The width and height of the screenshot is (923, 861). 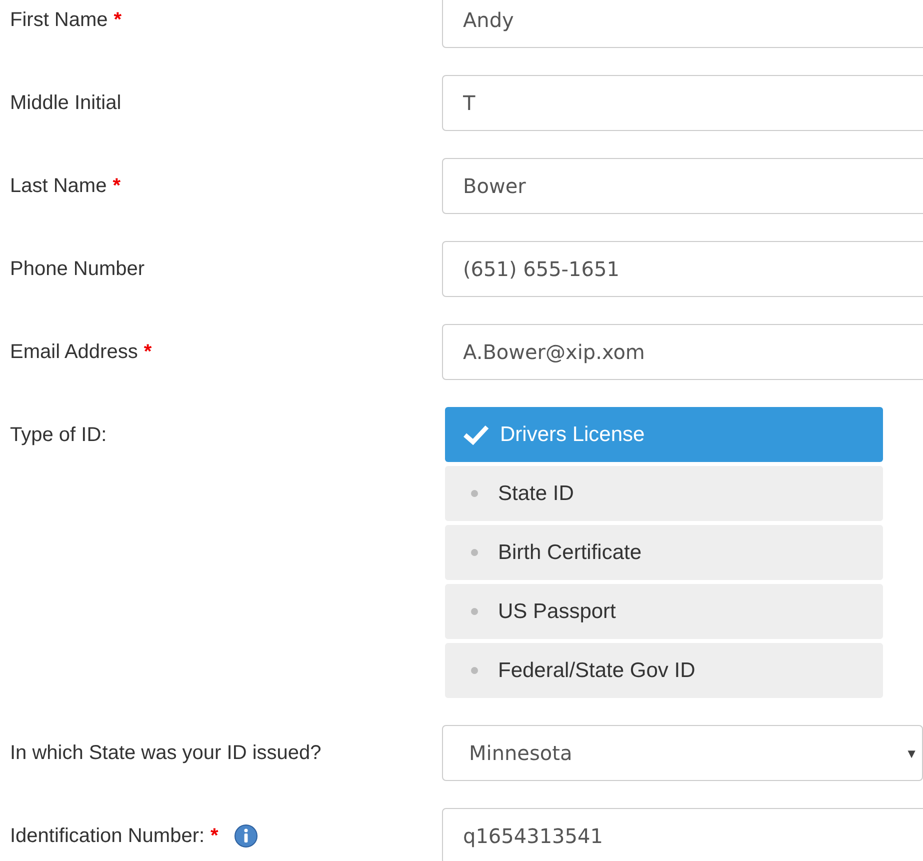 I want to click on text-field: (651) 655-1651, so click(x=682, y=269).